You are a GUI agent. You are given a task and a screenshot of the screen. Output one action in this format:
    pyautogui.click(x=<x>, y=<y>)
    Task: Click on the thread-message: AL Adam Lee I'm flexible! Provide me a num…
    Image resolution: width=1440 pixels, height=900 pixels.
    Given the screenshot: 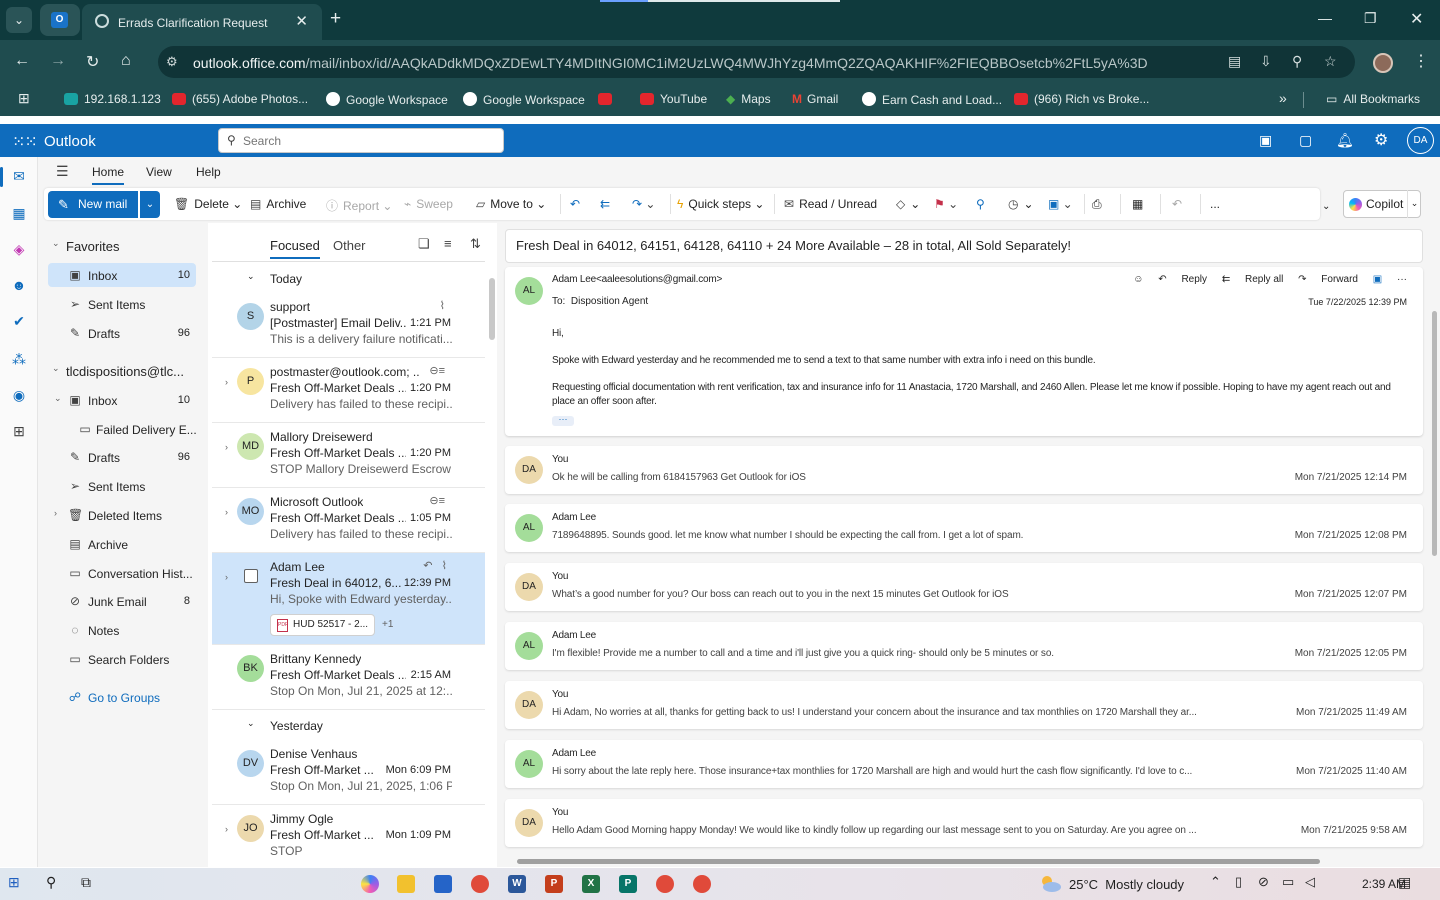 What is the action you would take?
    pyautogui.click(x=964, y=646)
    